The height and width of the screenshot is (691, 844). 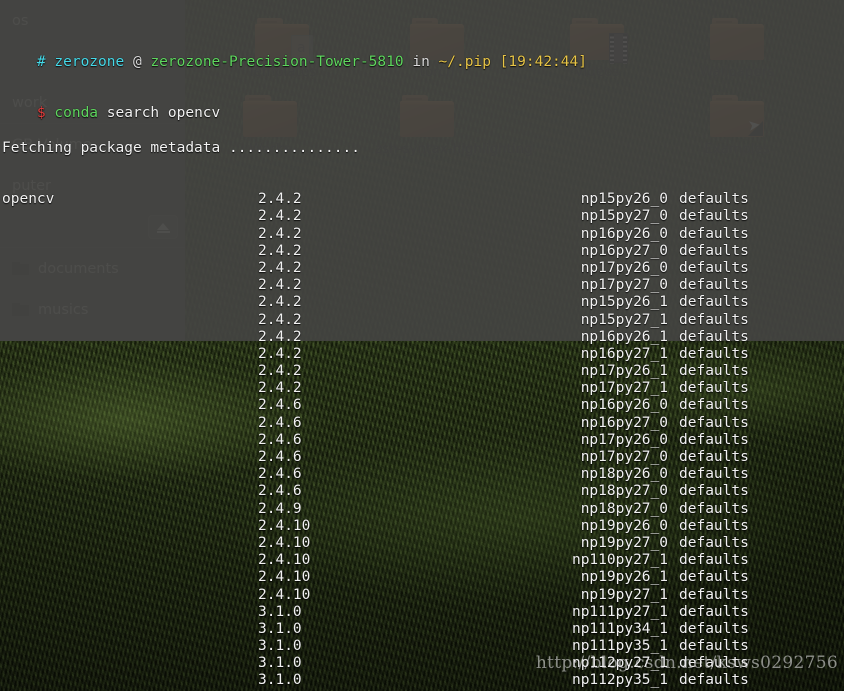 I want to click on package-row: 2.4.9 np18py27_0 defaults, so click(x=423, y=509).